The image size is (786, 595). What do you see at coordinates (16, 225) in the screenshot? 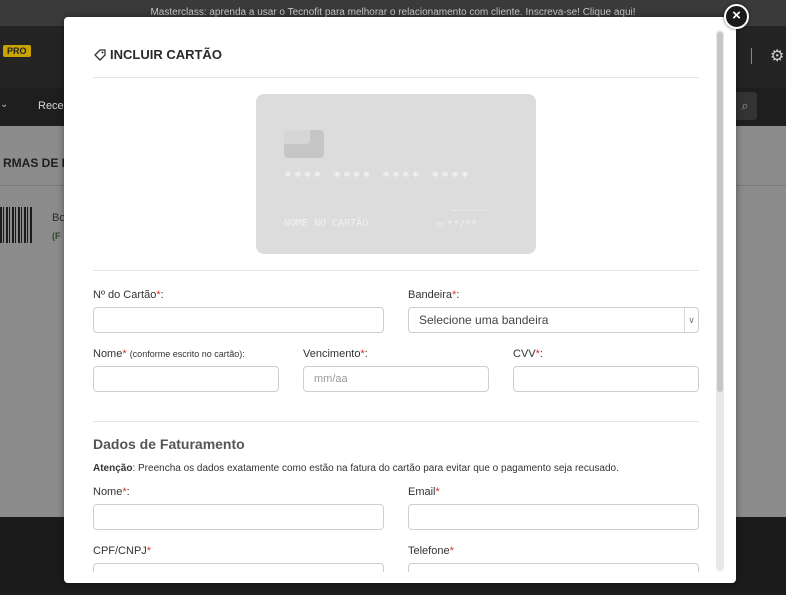
I see `barcode-icon` at bounding box center [16, 225].